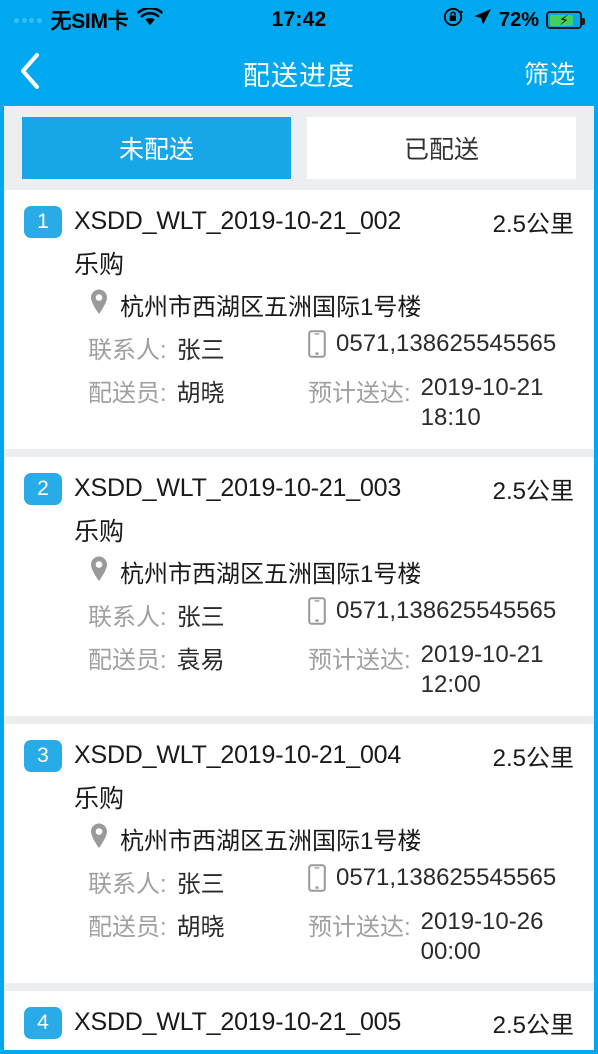 This screenshot has height=1054, width=598. I want to click on back-button, so click(38, 73).